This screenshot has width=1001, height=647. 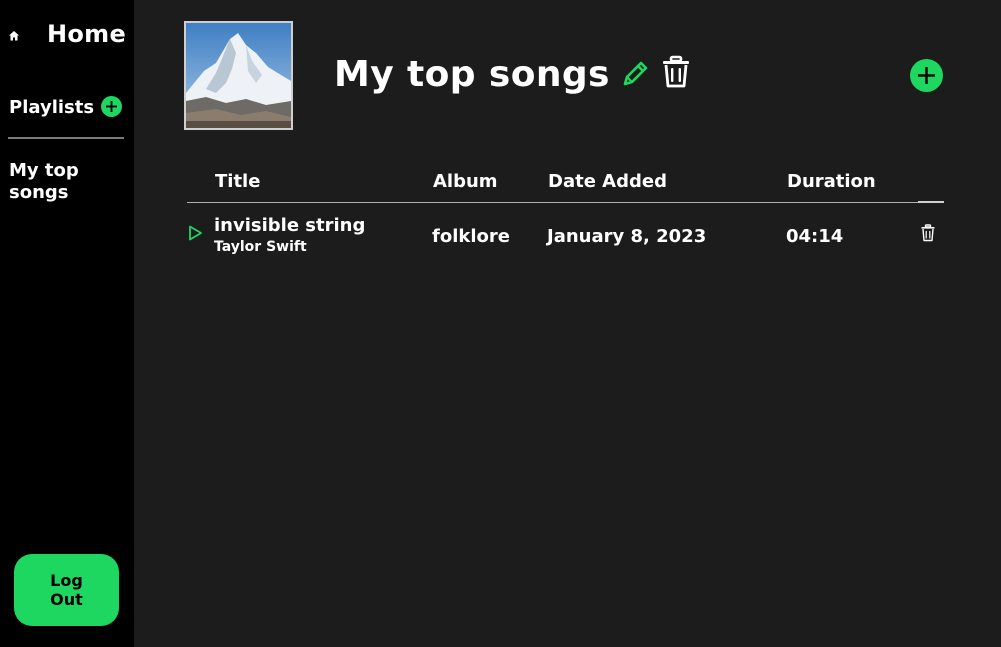 What do you see at coordinates (931, 202) in the screenshot?
I see `table-header-divider-accent` at bounding box center [931, 202].